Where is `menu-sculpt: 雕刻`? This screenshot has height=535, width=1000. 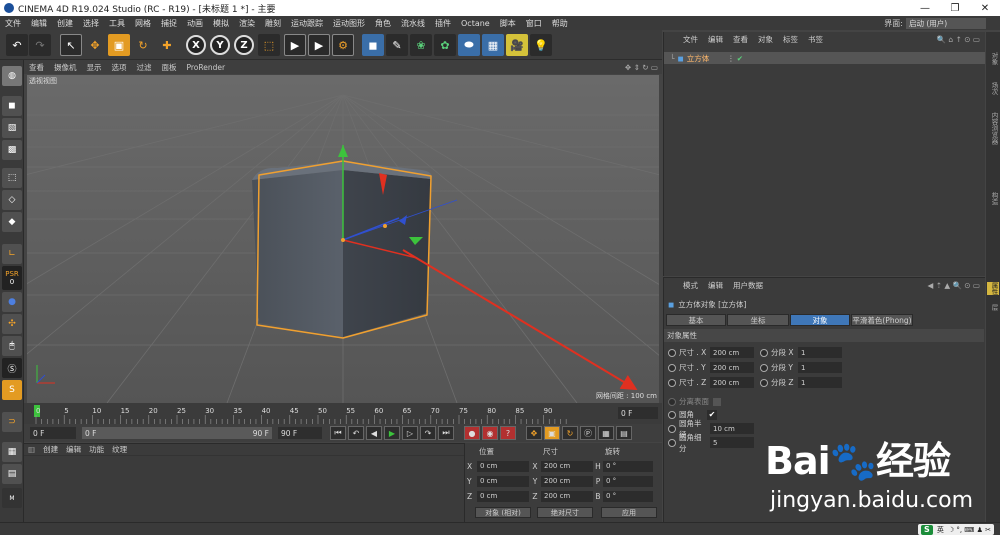 menu-sculpt: 雕刻 is located at coordinates (273, 23).